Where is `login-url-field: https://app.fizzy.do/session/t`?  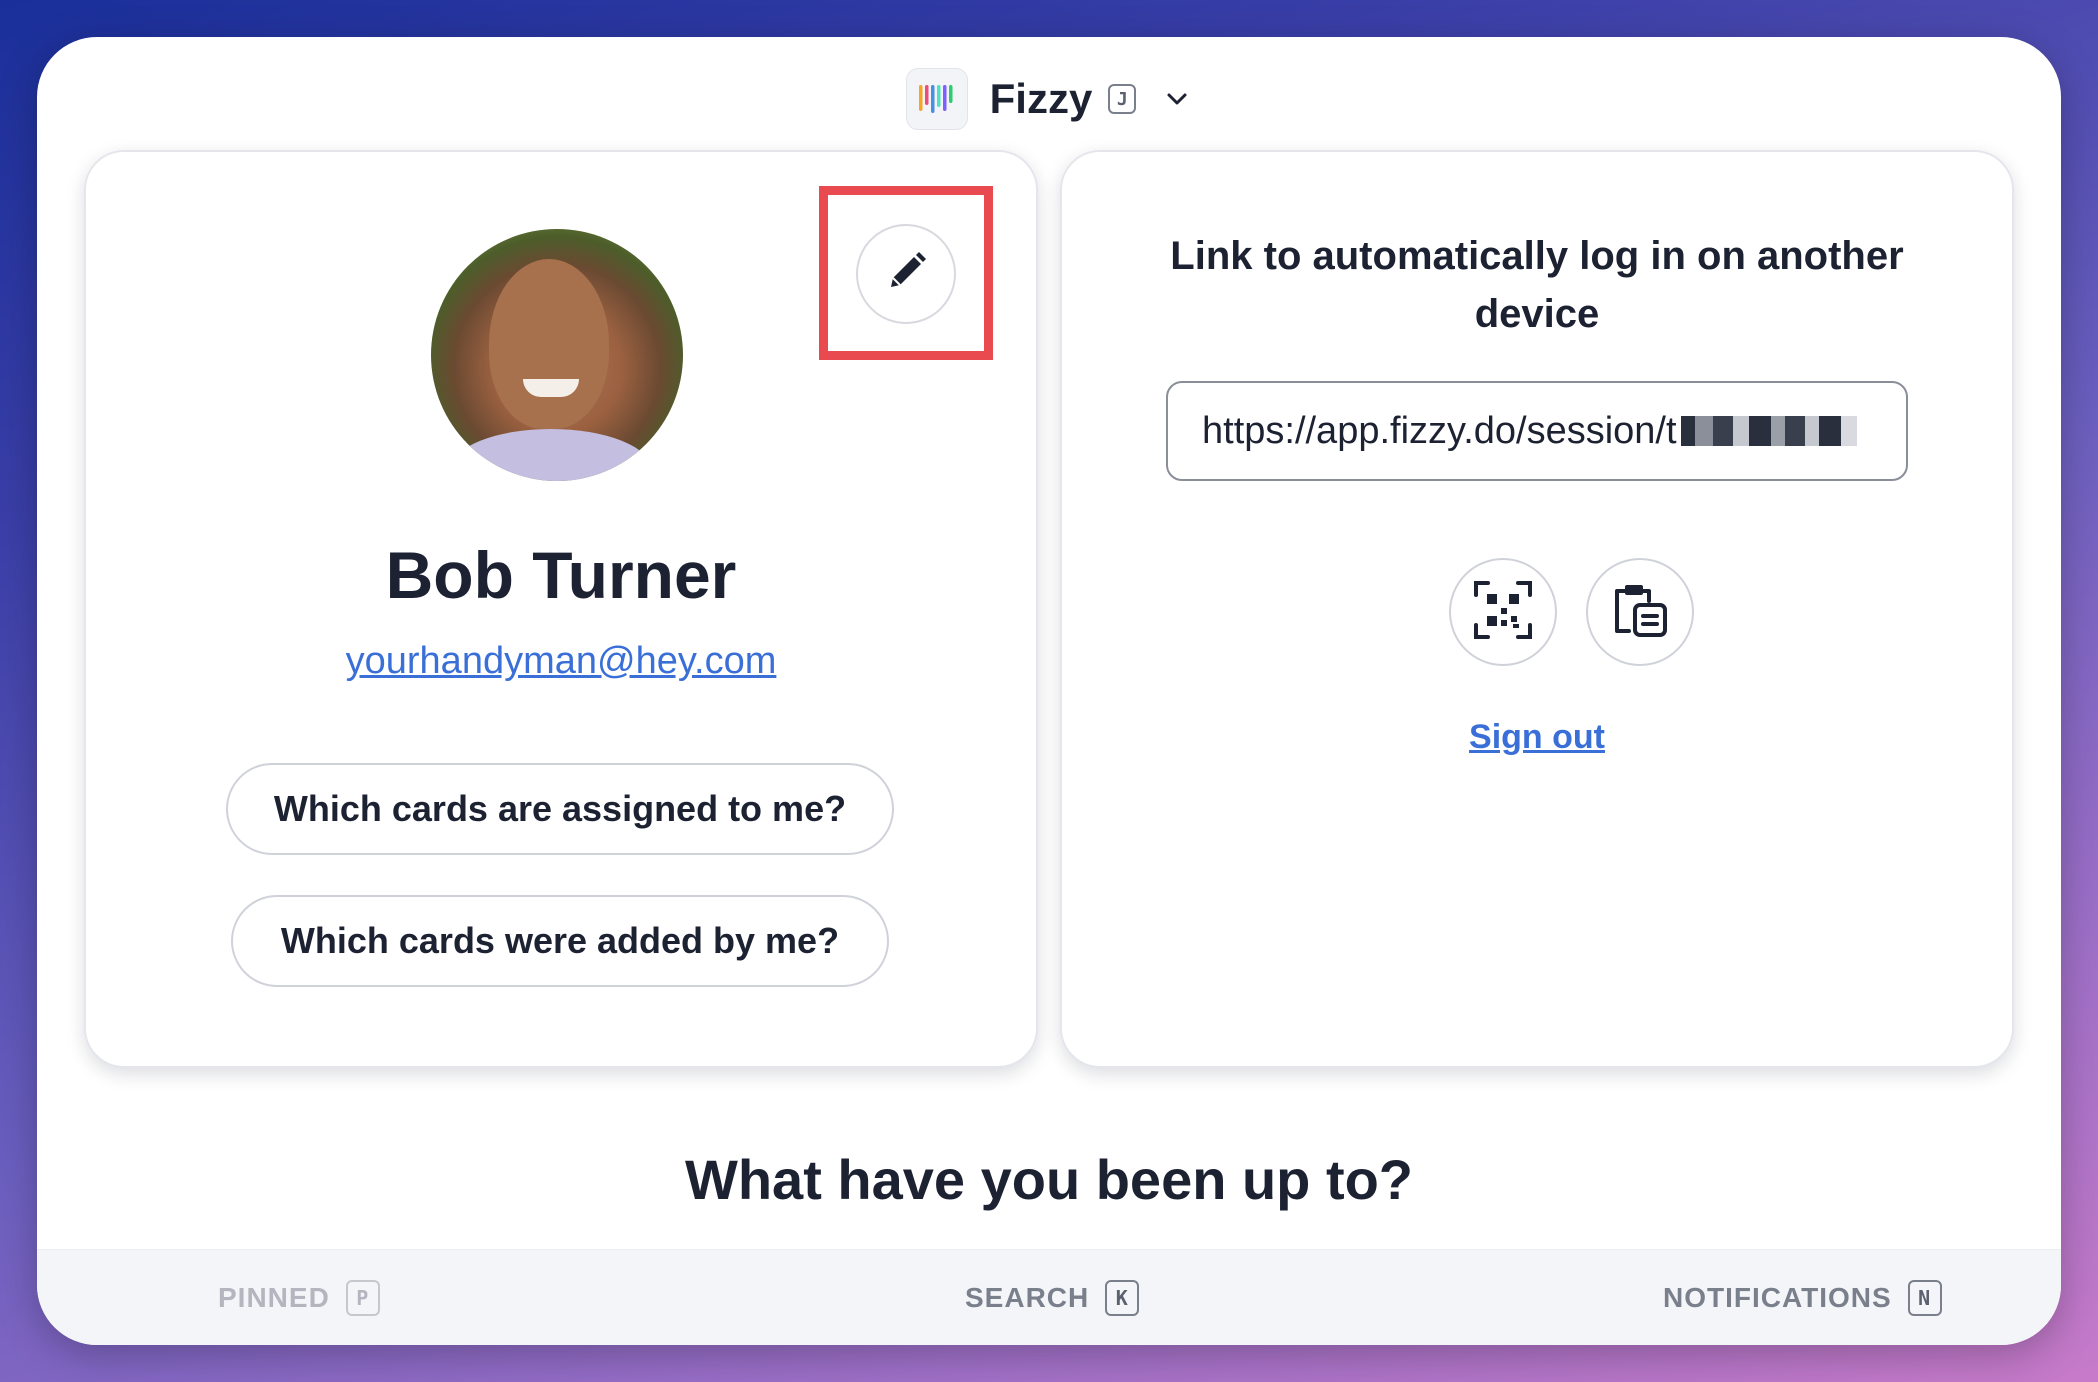
login-url-field: https://app.fizzy.do/session/t is located at coordinates (1537, 431).